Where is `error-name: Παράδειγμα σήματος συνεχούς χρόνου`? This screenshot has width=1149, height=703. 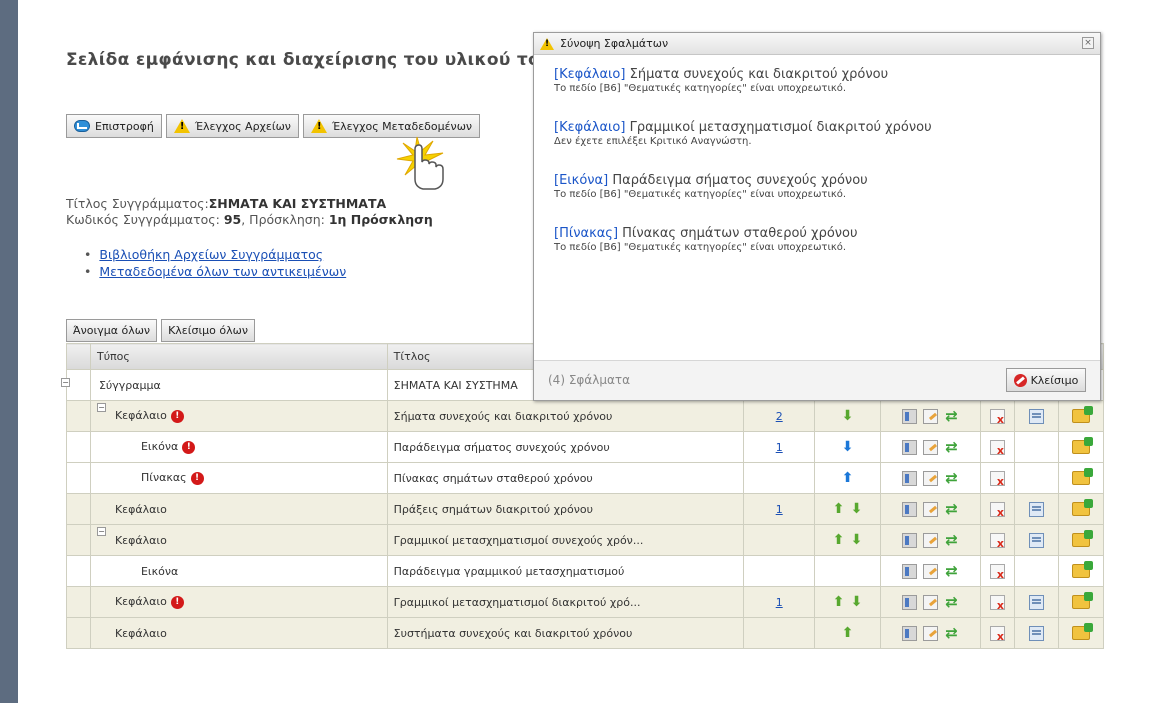 error-name: Παράδειγμα σήματος συνεχούς χρόνου is located at coordinates (740, 180).